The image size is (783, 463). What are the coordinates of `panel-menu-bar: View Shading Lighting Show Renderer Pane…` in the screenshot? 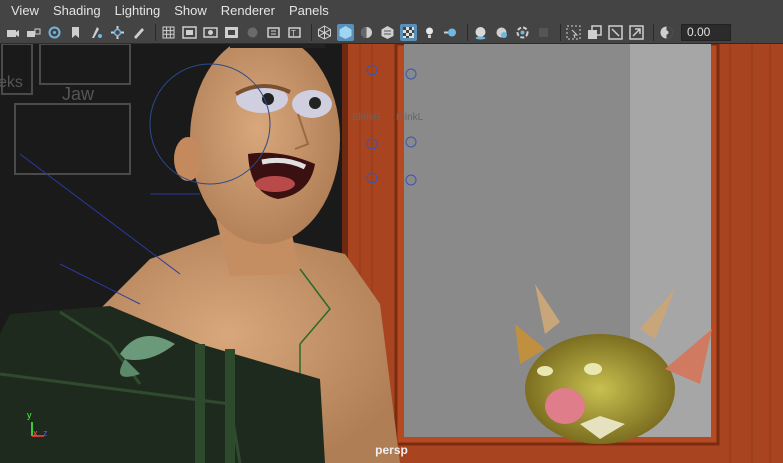 It's located at (391, 10).